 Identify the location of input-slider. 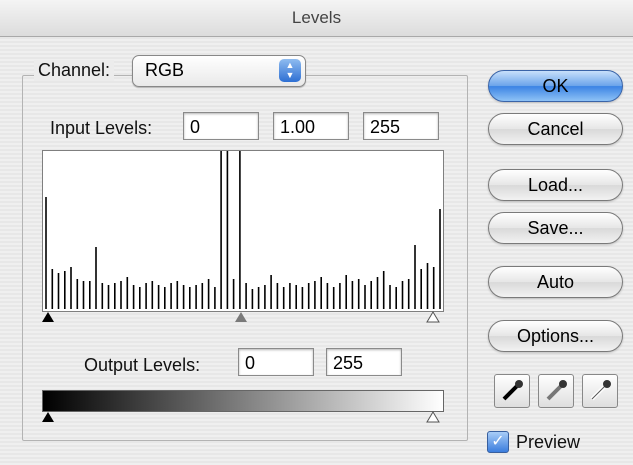
(242, 317).